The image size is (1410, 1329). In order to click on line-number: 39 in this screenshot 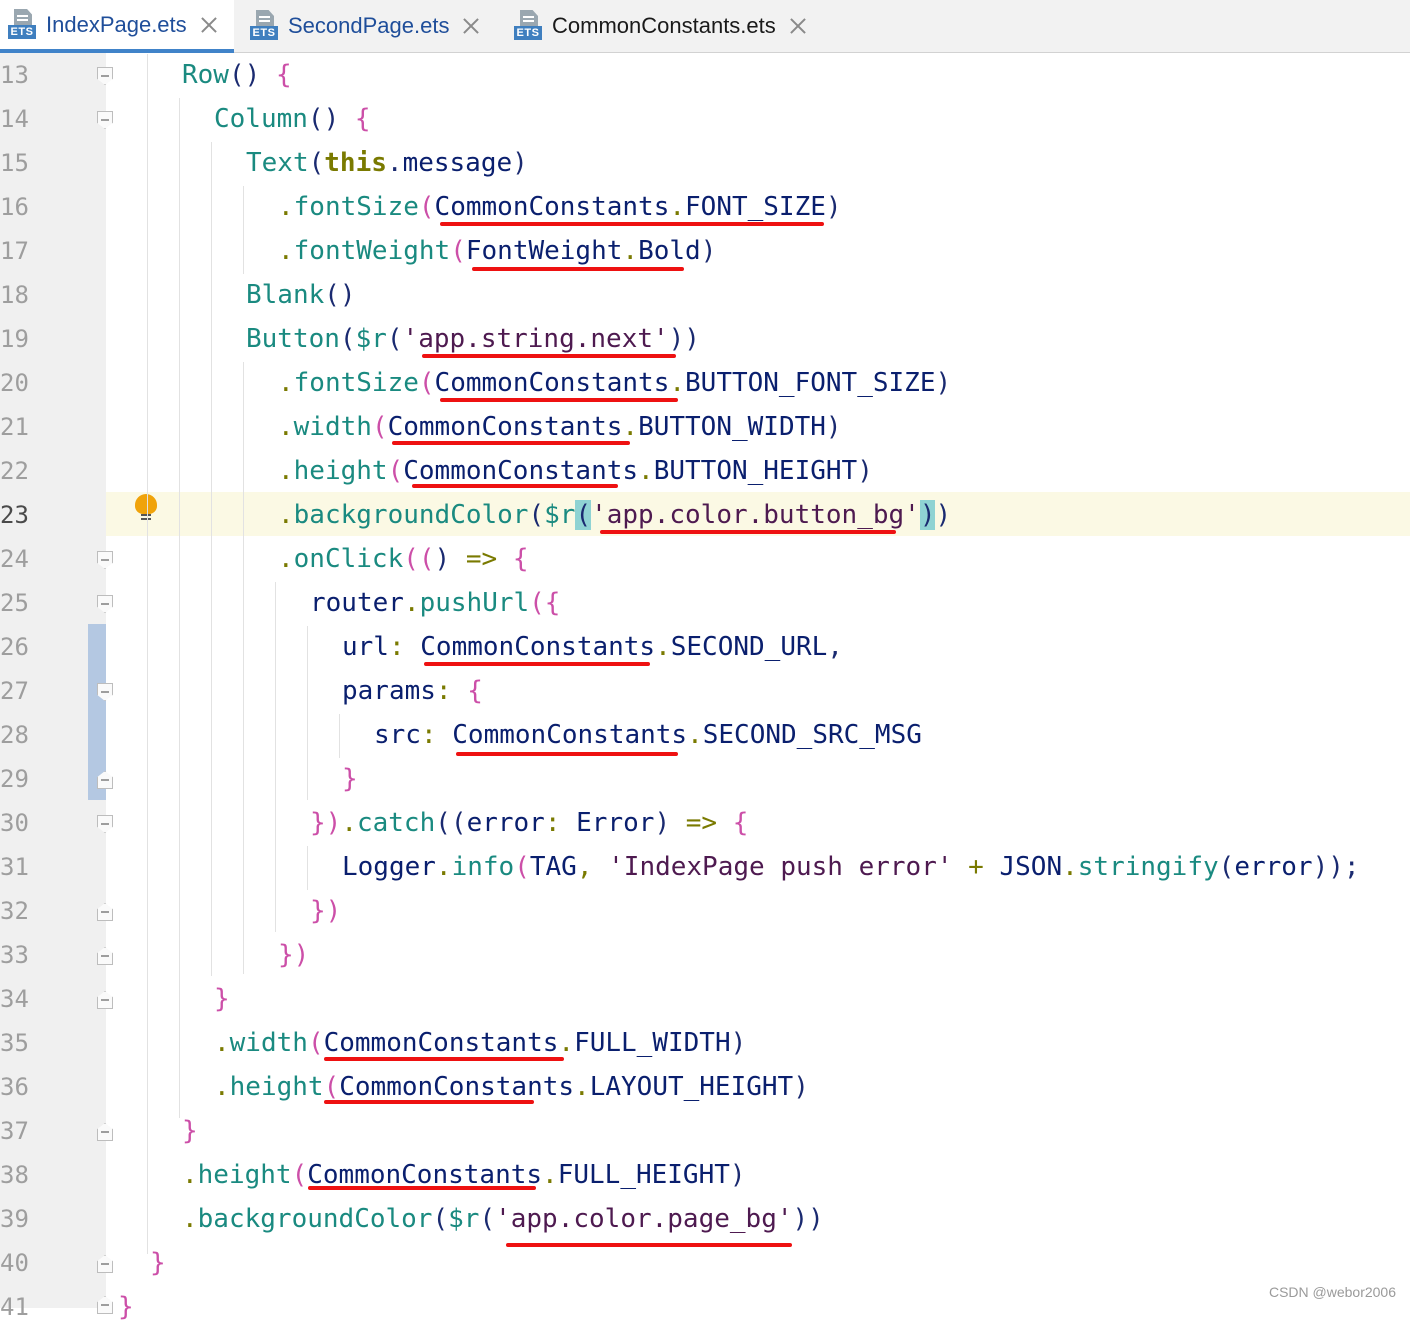, I will do `click(14, 1219)`.